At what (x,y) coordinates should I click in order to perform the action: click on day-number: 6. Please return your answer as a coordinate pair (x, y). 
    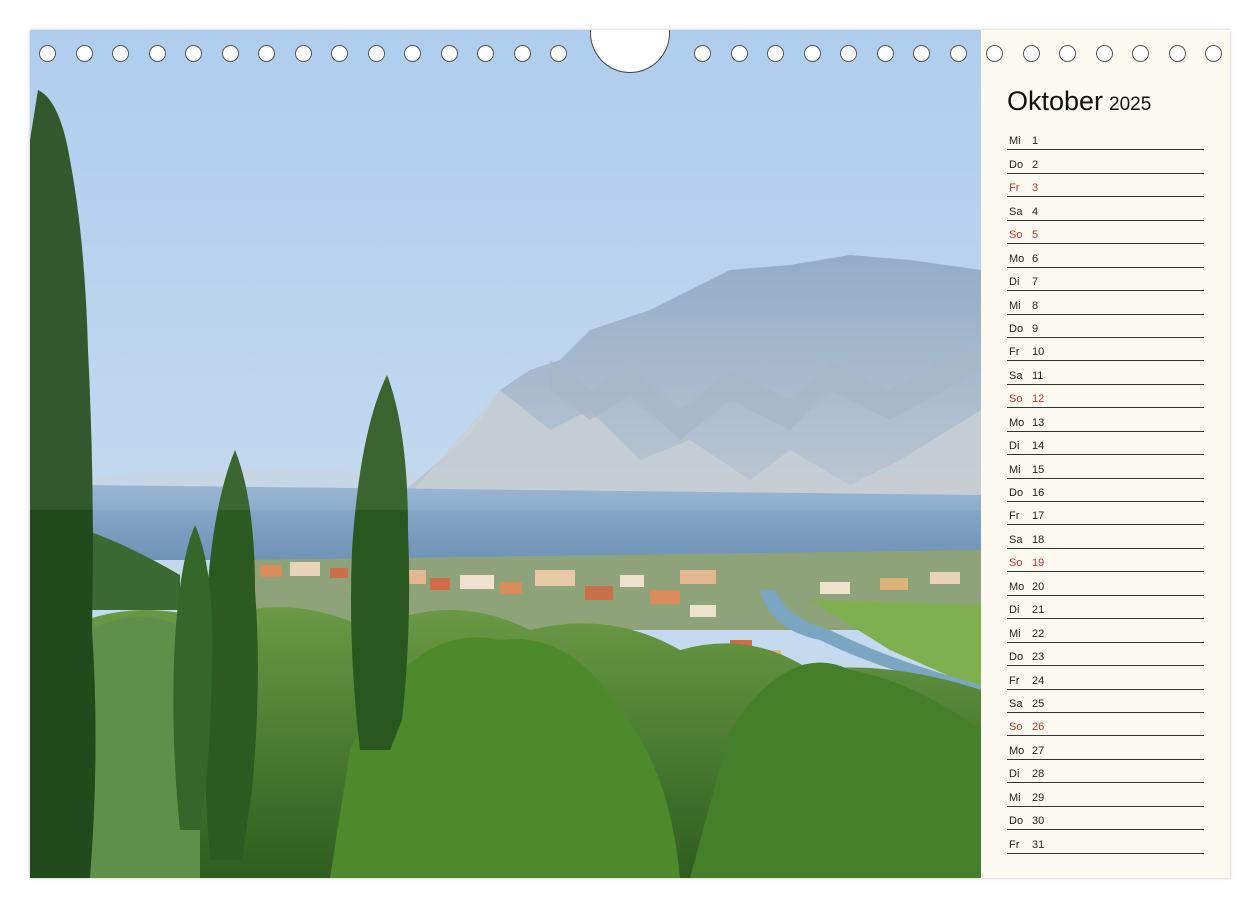
    Looking at the image, I should click on (1035, 258).